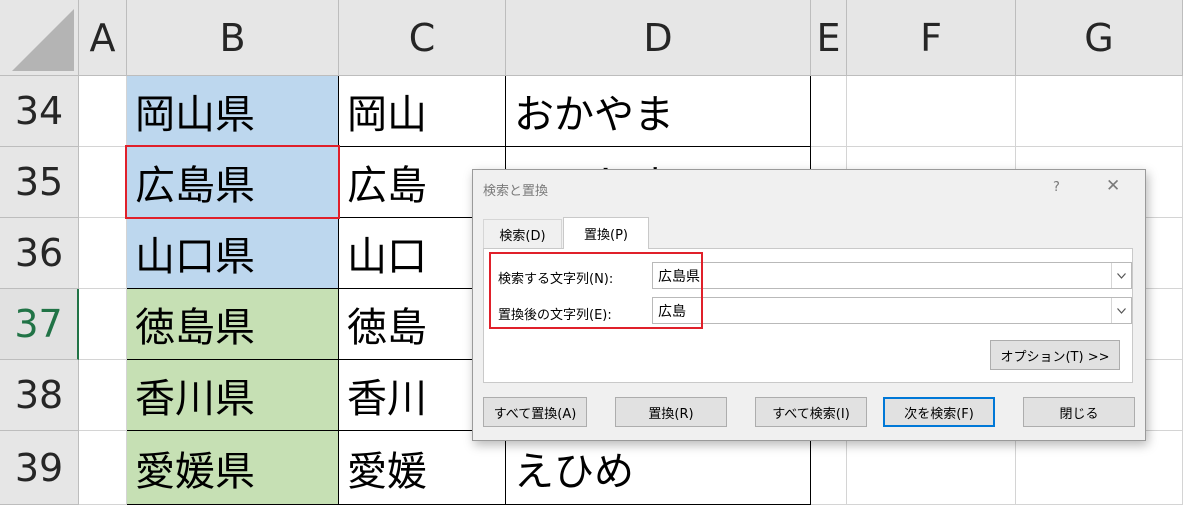 The image size is (1183, 505). I want to click on cell-a35, so click(103, 182).